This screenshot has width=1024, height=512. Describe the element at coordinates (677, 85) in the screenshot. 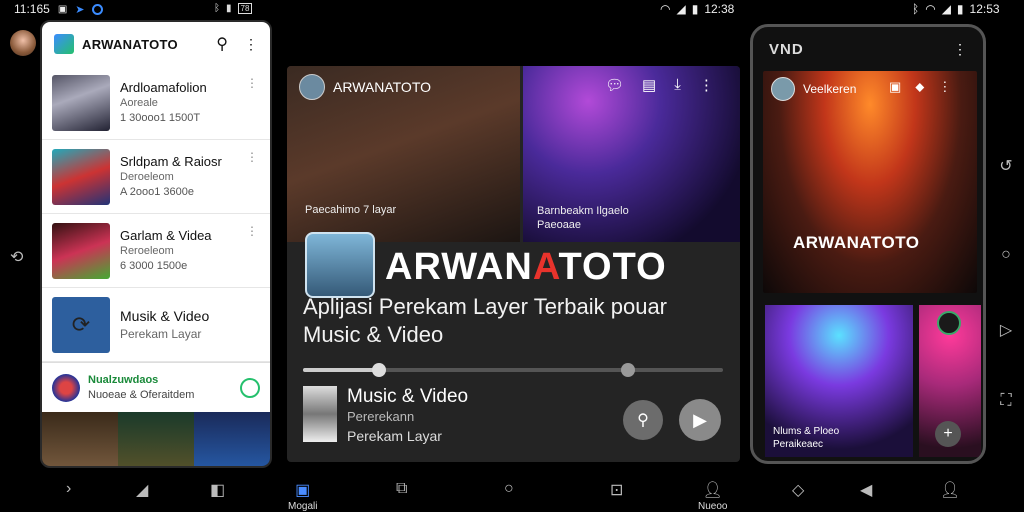

I see `download-icon: ⤓` at that location.